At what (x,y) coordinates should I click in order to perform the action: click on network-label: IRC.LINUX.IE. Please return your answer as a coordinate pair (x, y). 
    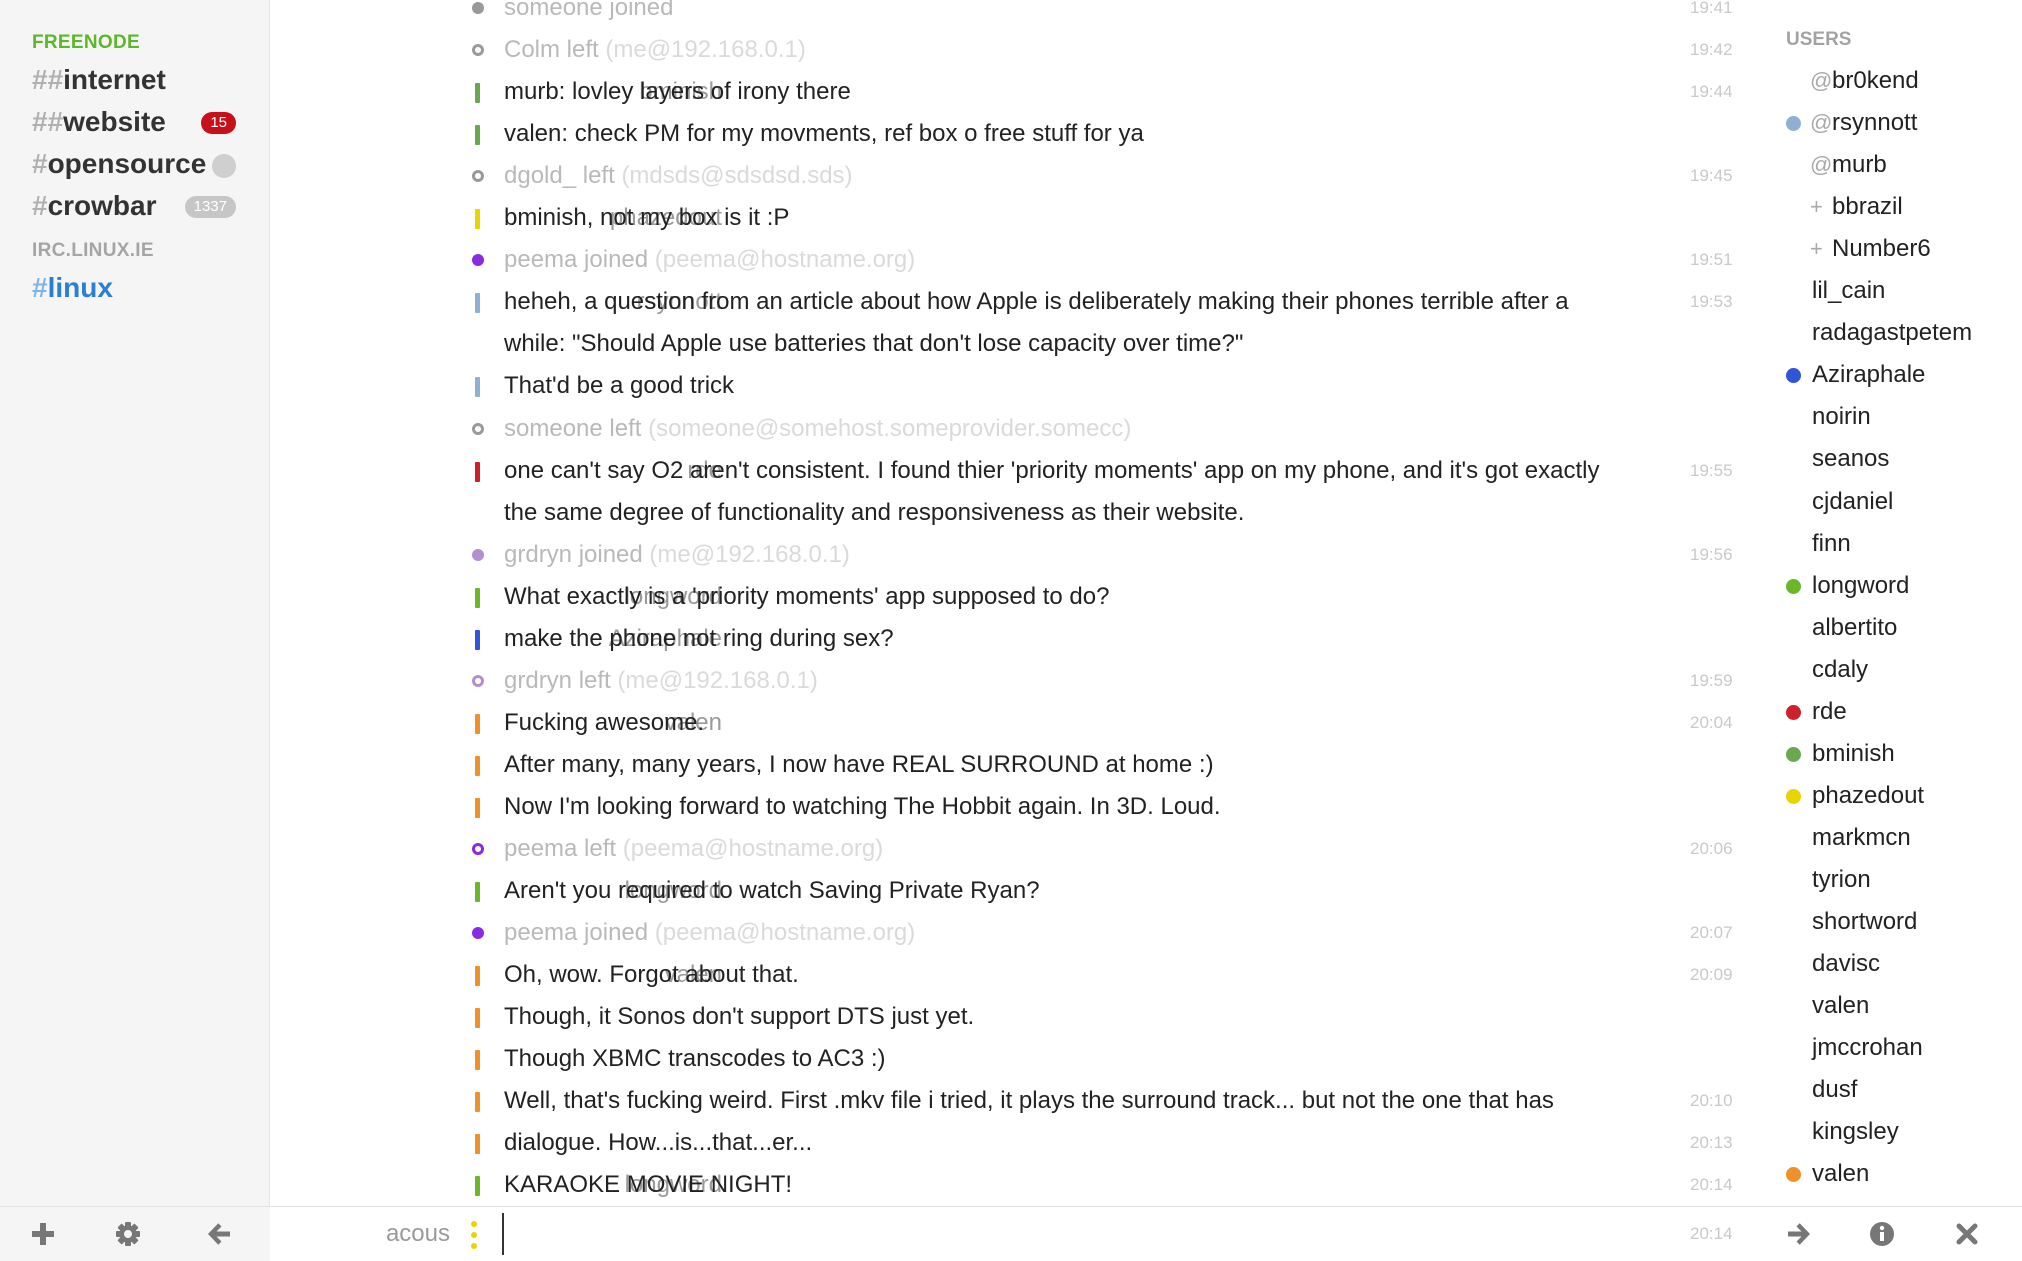
    Looking at the image, I should click on (93, 250).